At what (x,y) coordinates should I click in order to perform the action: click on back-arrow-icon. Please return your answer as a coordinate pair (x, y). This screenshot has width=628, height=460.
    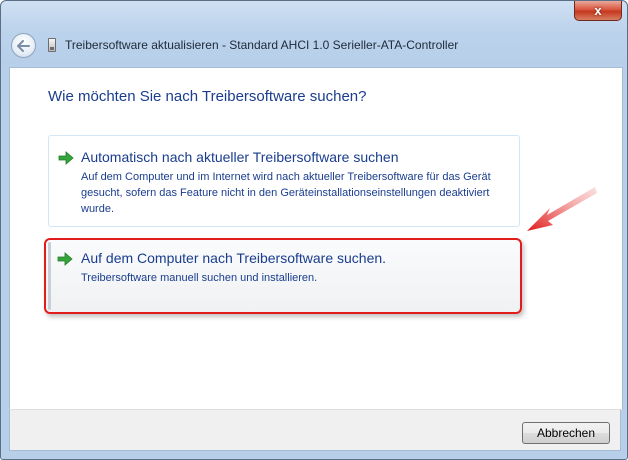
    Looking at the image, I should click on (23, 45).